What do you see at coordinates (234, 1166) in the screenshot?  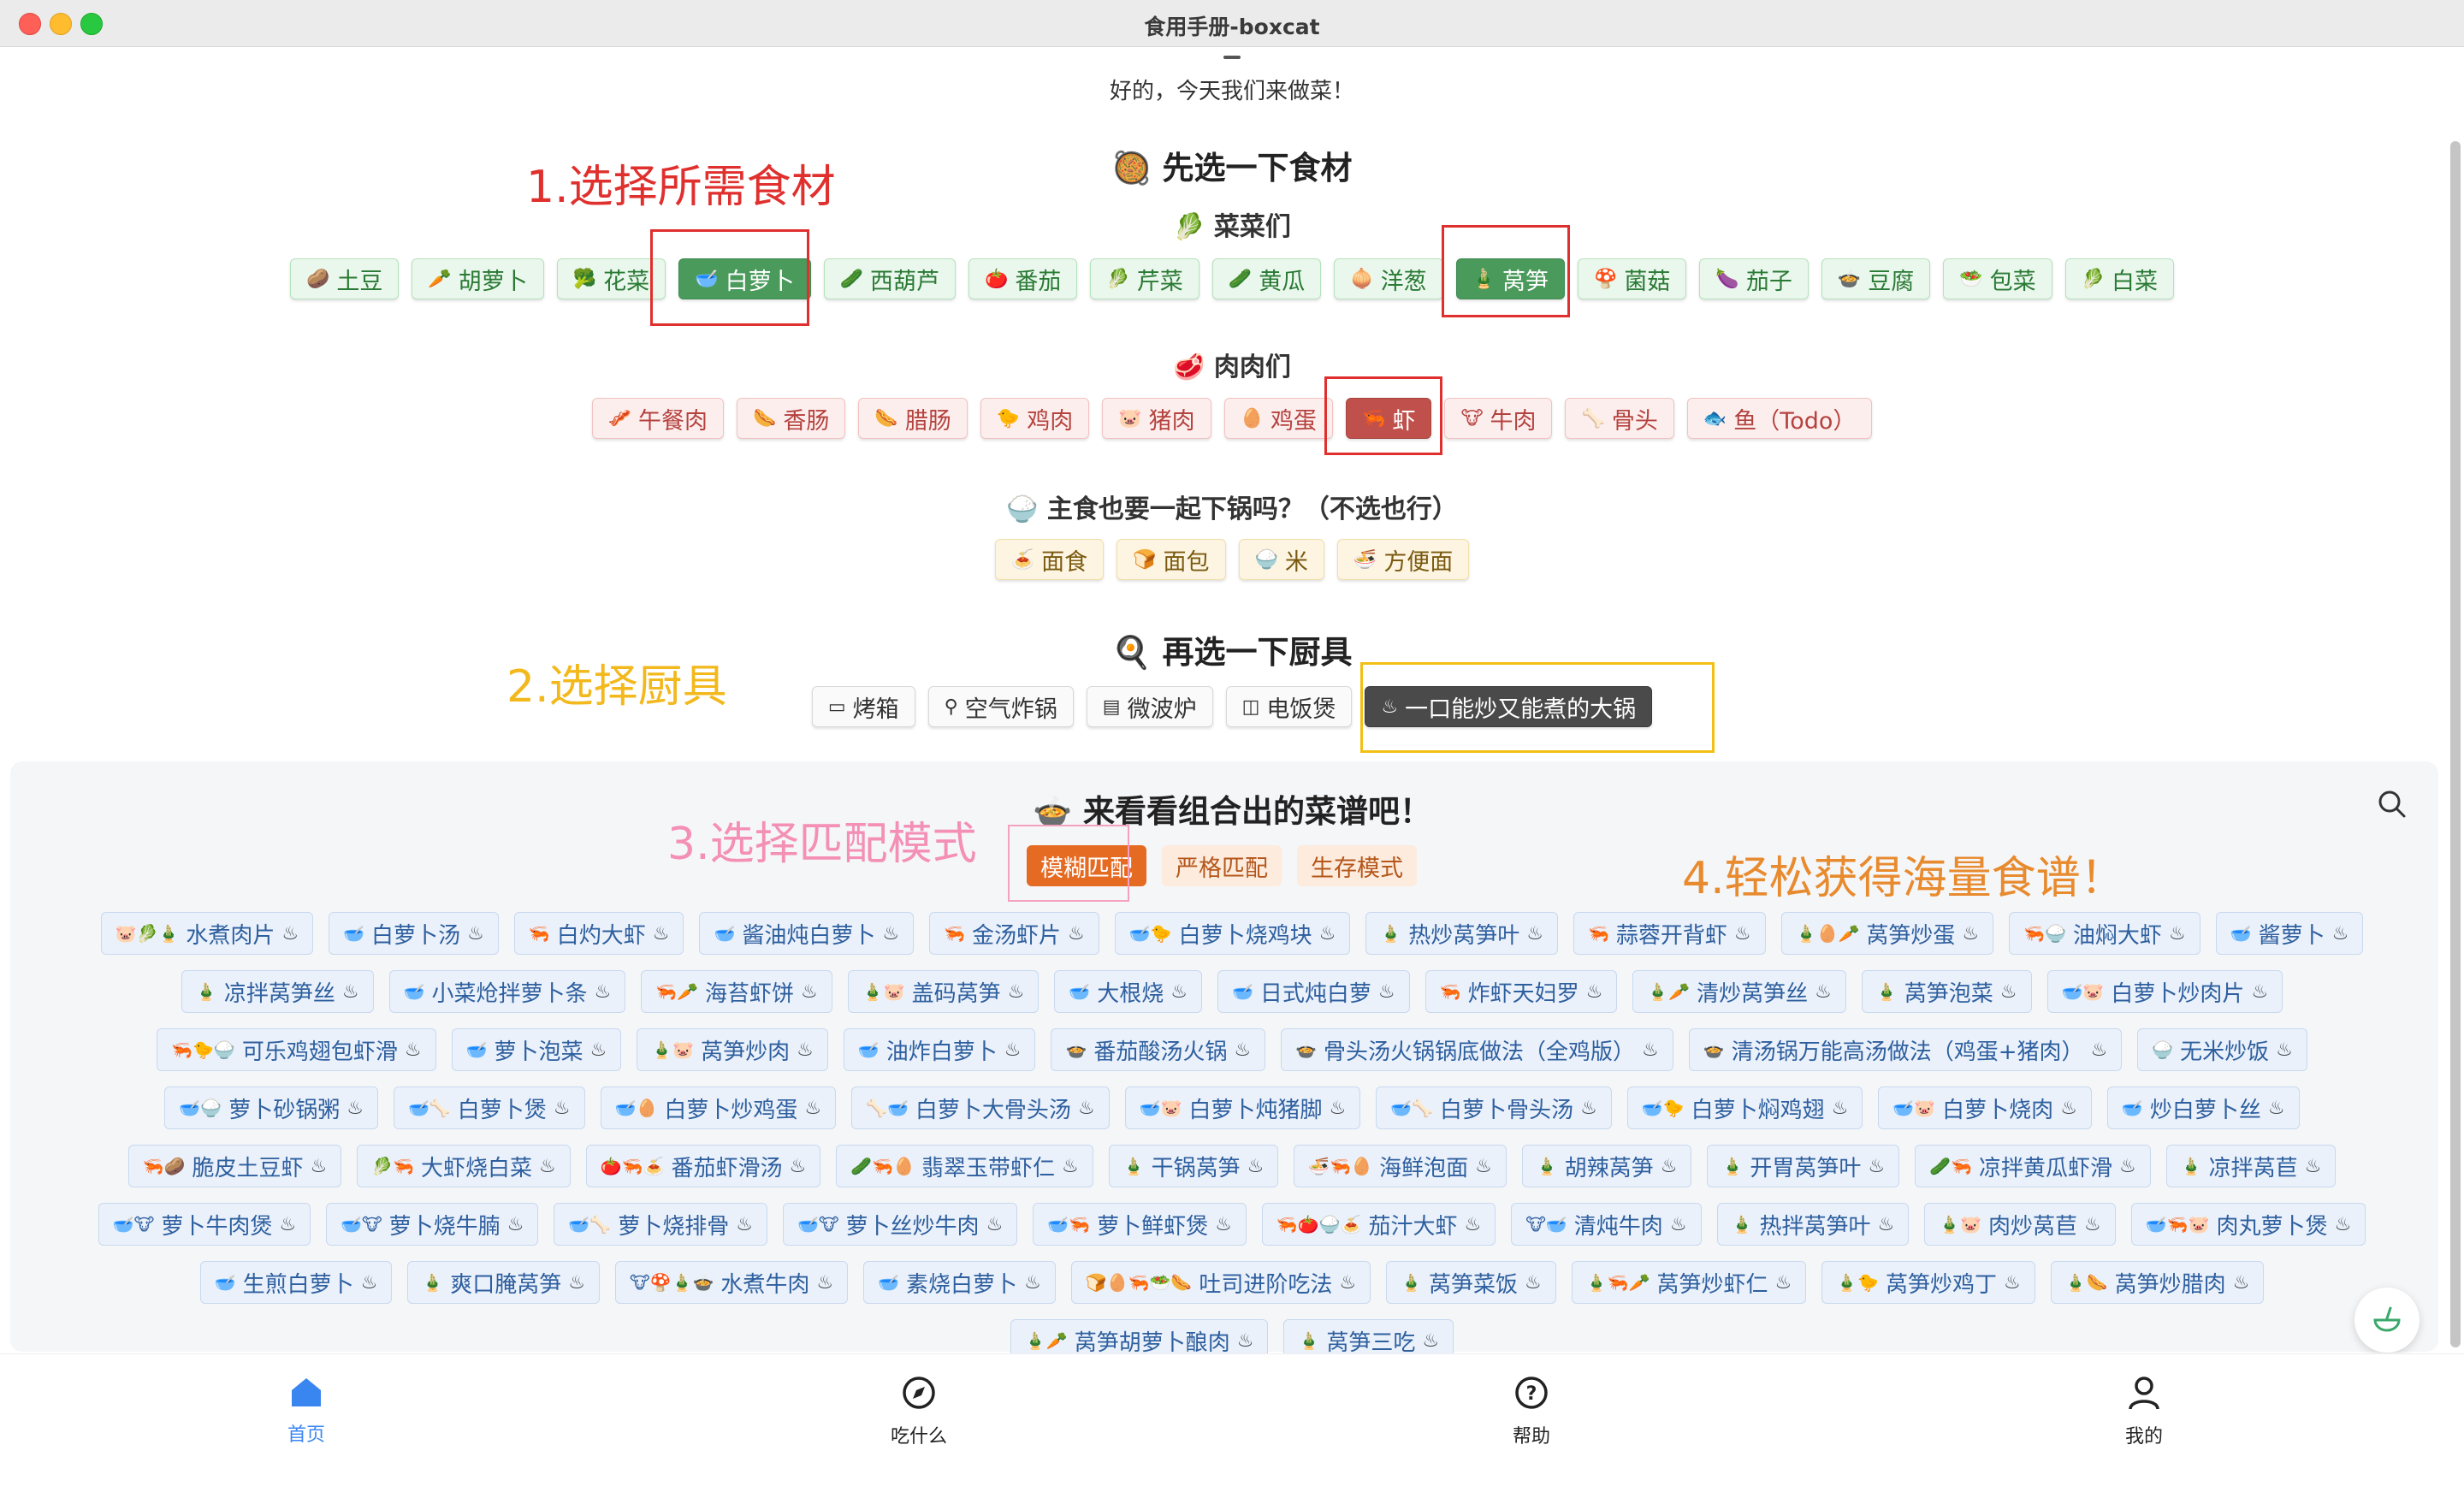 I see `recipe-tag: 🦐🥔 脆皮土豆虾 ♨` at bounding box center [234, 1166].